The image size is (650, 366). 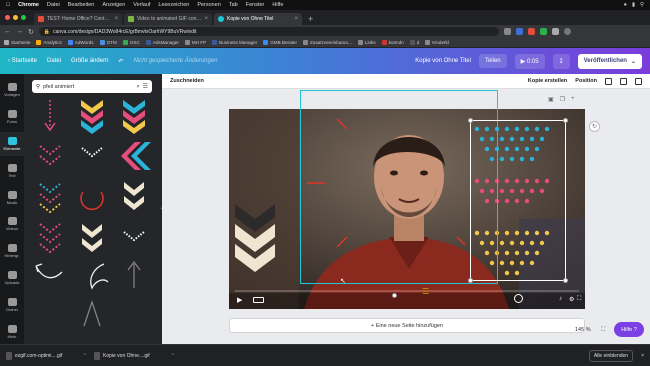 What do you see at coordinates (12, 225) in the screenshot?
I see `rail-item: Videos` at bounding box center [12, 225].